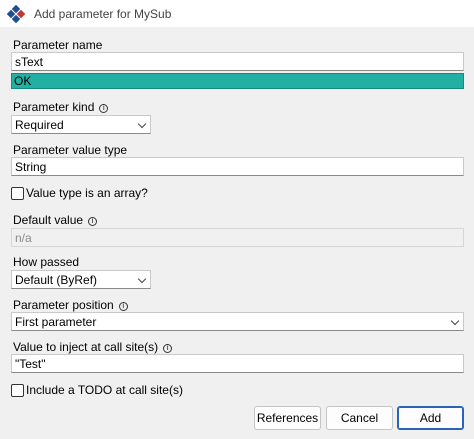 Image resolution: width=474 pixels, height=439 pixels. What do you see at coordinates (54, 107) in the screenshot?
I see `parameter-kind-label-text: Parameter kind` at bounding box center [54, 107].